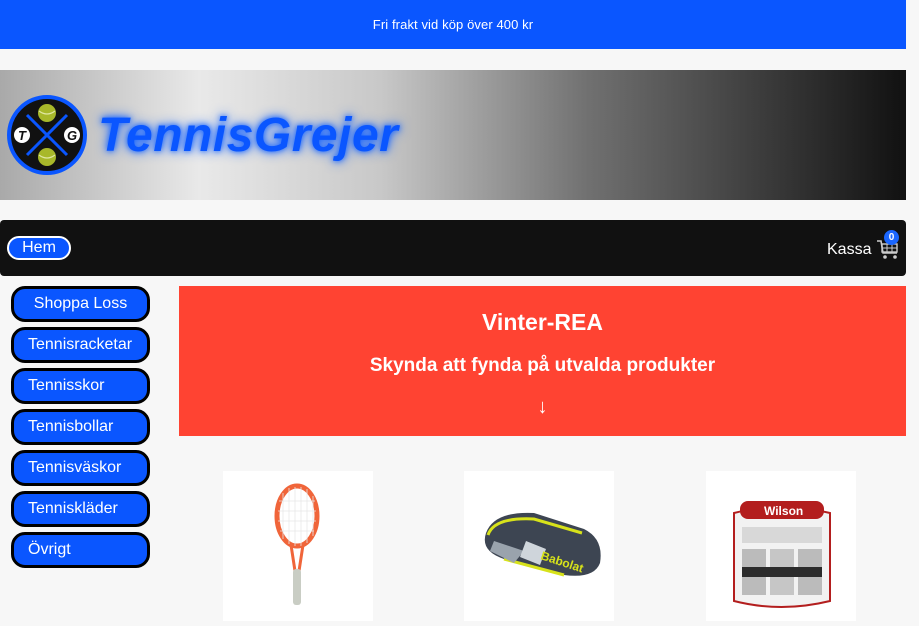  I want to click on sidebar-item-ovrigt: Övrigt, so click(80, 550).